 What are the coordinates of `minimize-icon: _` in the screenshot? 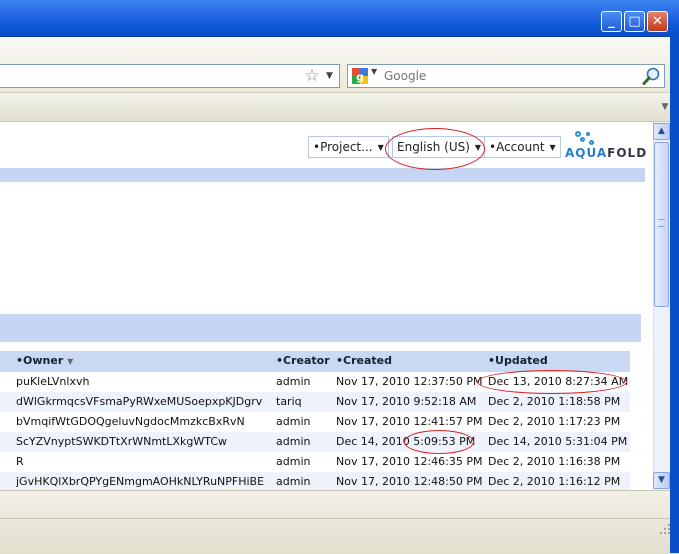 It's located at (611, 21).